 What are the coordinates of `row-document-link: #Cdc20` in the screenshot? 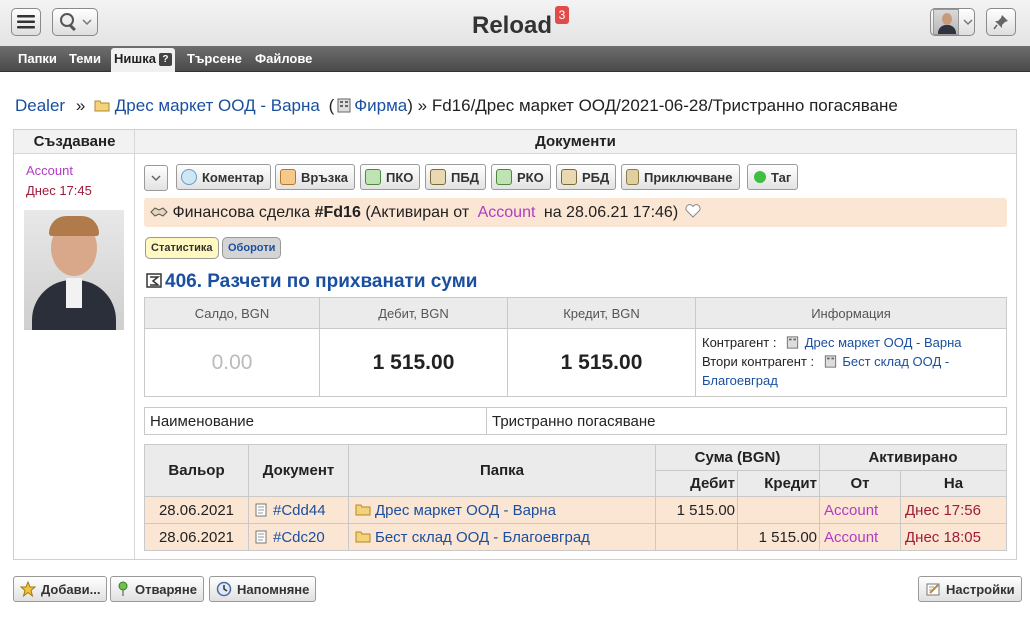 It's located at (299, 537).